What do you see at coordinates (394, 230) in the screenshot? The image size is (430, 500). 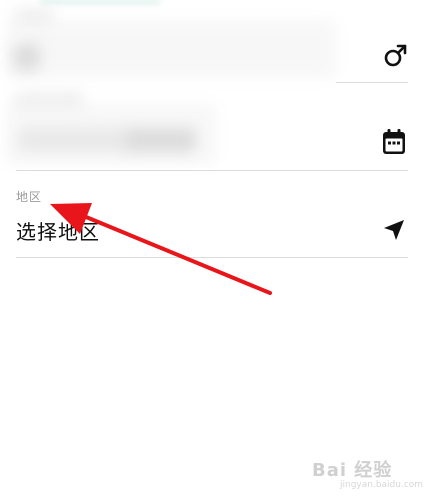 I see `location-arrow-icon` at bounding box center [394, 230].